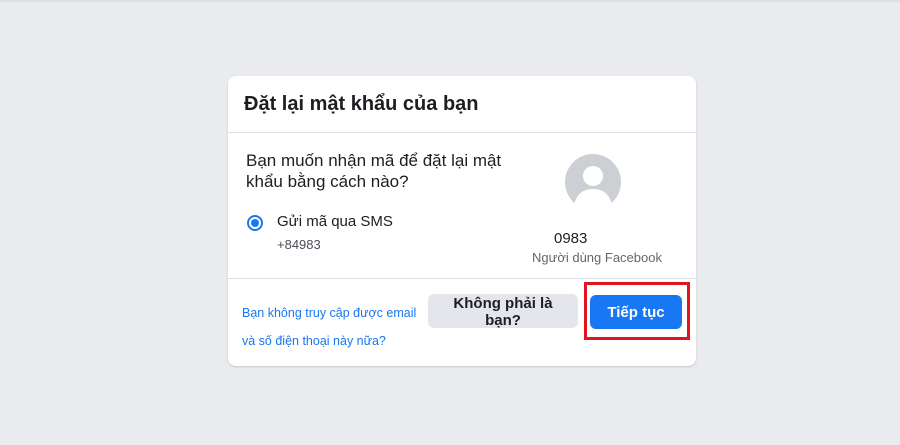  I want to click on sms-option-label: Gửi mã qua SMS, so click(335, 221).